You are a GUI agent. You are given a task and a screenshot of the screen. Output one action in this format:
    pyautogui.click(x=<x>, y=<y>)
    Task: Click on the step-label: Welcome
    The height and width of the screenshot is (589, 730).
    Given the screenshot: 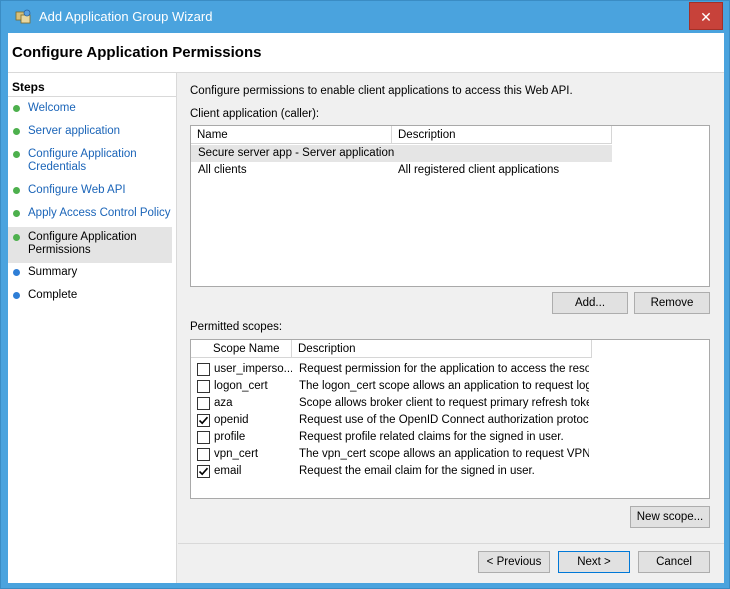 What is the action you would take?
    pyautogui.click(x=52, y=108)
    